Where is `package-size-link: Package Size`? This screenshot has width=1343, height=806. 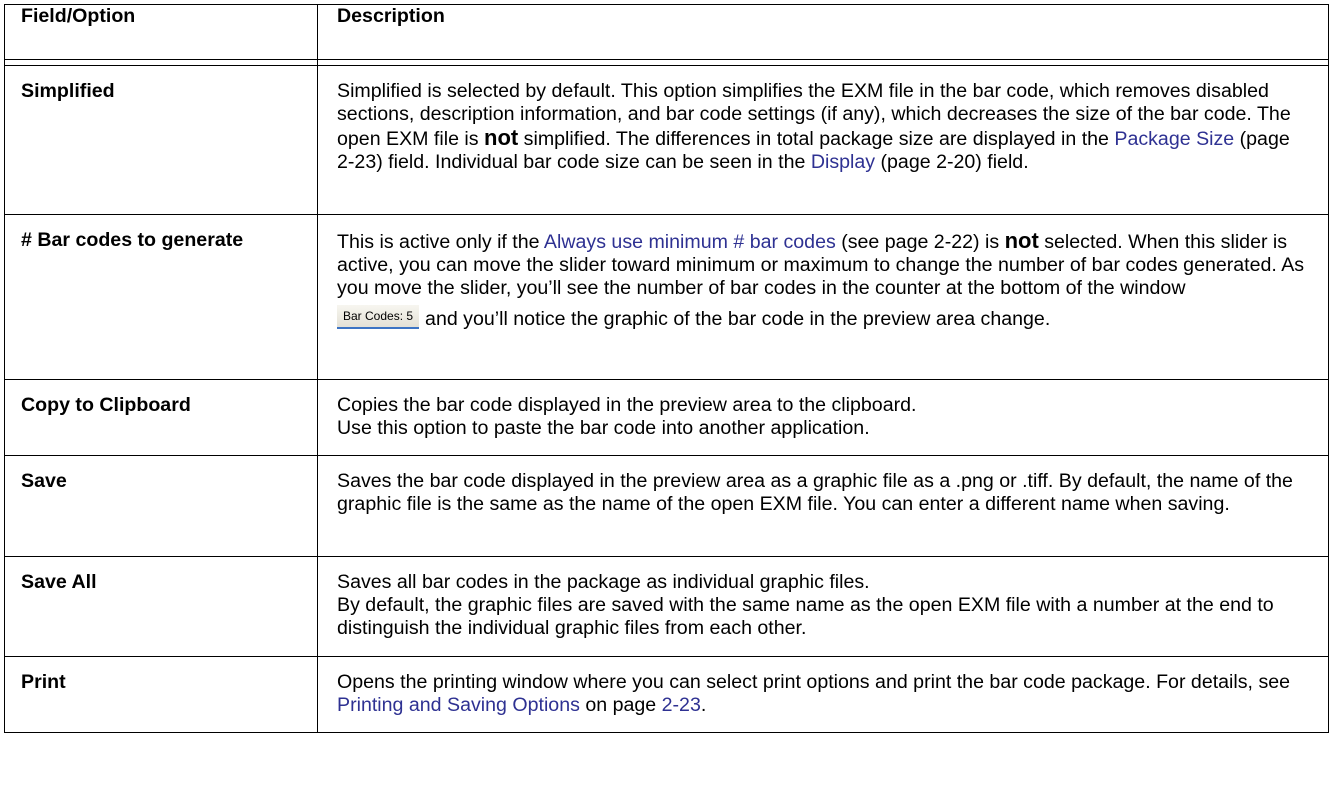 package-size-link: Package Size is located at coordinates (1174, 139).